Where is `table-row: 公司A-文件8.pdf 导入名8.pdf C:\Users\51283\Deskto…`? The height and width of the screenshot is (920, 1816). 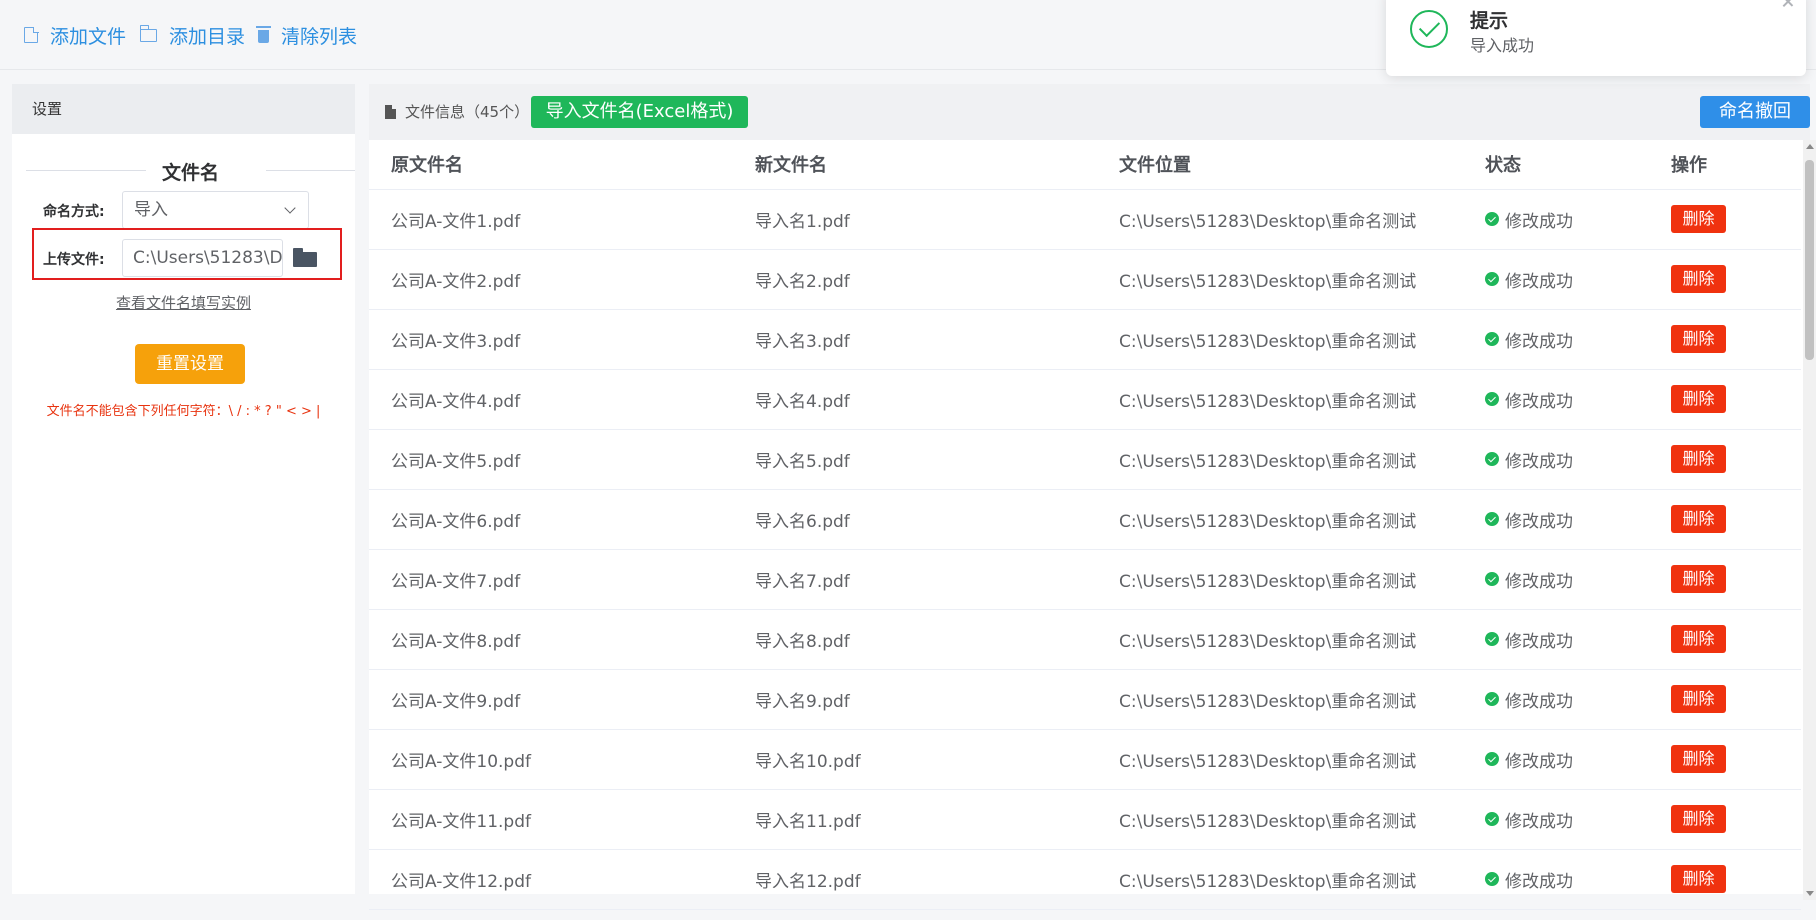
table-row: 公司A-文件8.pdf 导入名8.pdf C:\Users\51283\Deskto… is located at coordinates (1085, 639).